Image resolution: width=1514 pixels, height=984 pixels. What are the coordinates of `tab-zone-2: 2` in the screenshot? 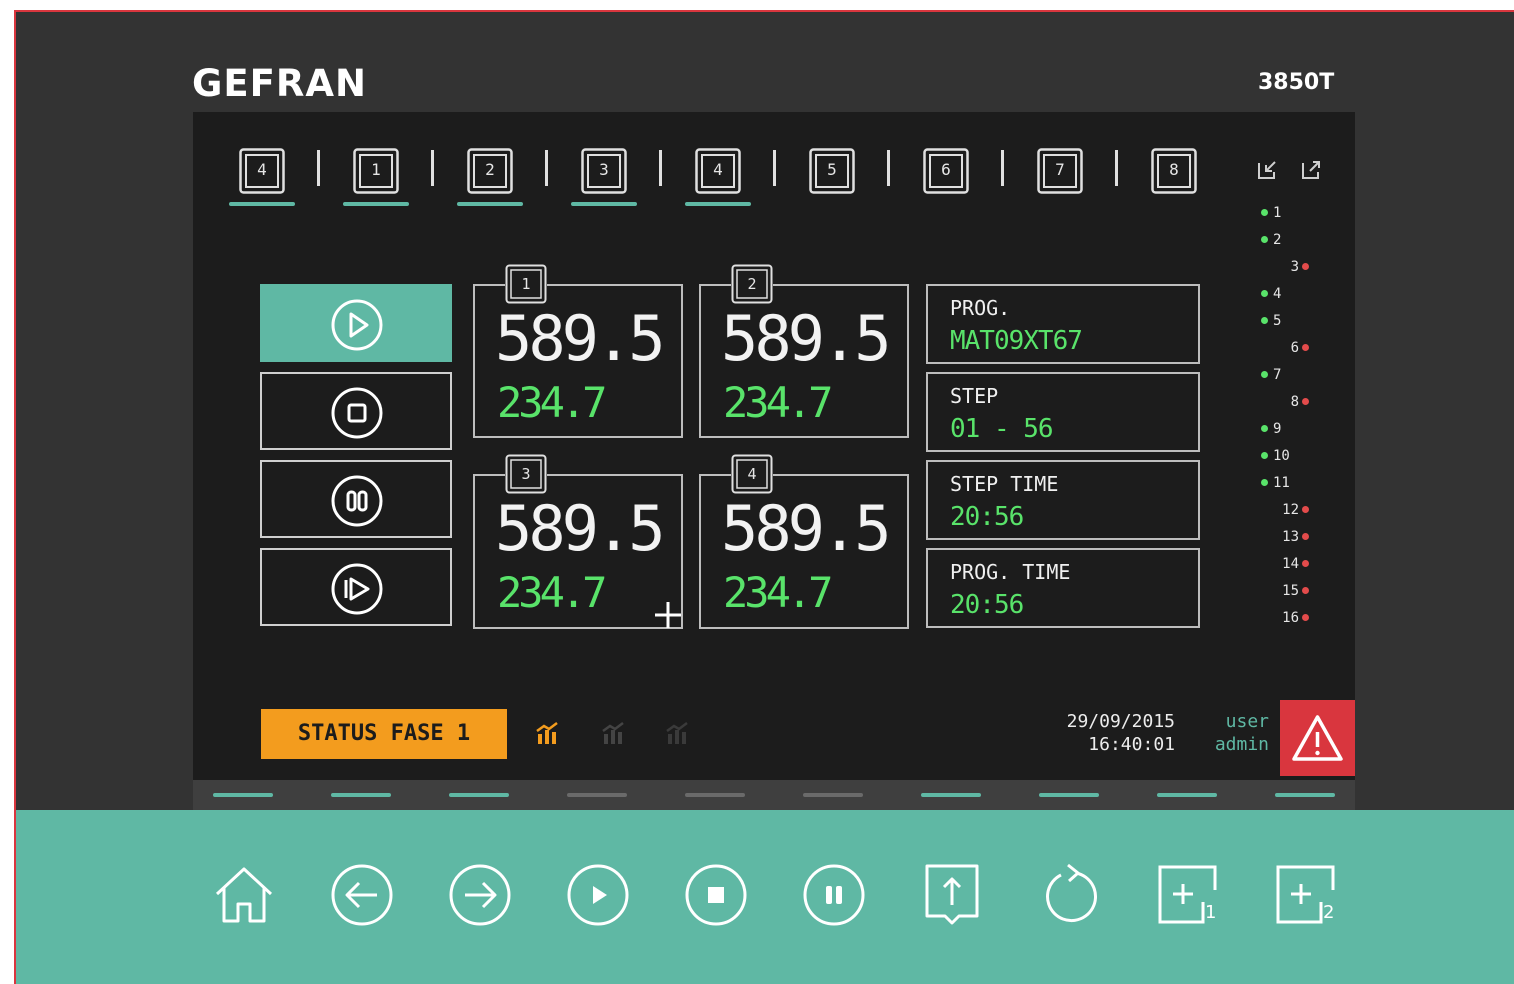 It's located at (490, 172).